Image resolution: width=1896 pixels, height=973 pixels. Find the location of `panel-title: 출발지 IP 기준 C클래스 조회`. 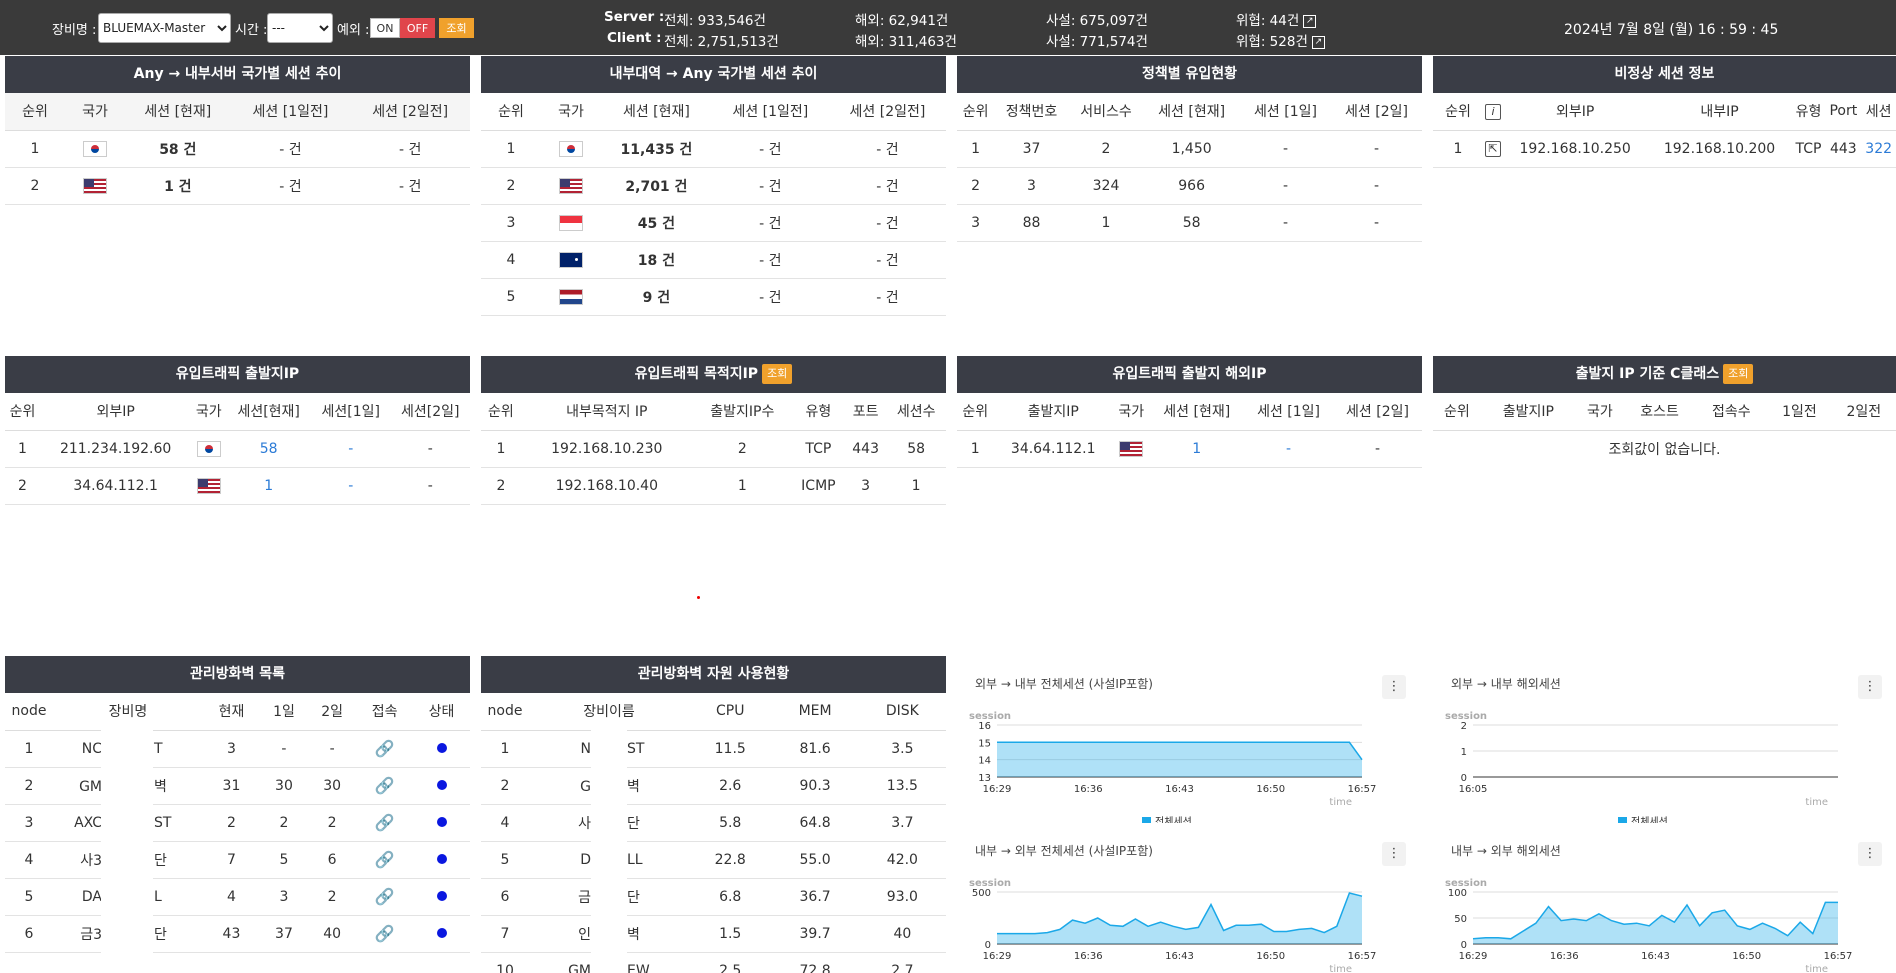

panel-title: 출발지 IP 기준 C클래스 조회 is located at coordinates (1664, 374).